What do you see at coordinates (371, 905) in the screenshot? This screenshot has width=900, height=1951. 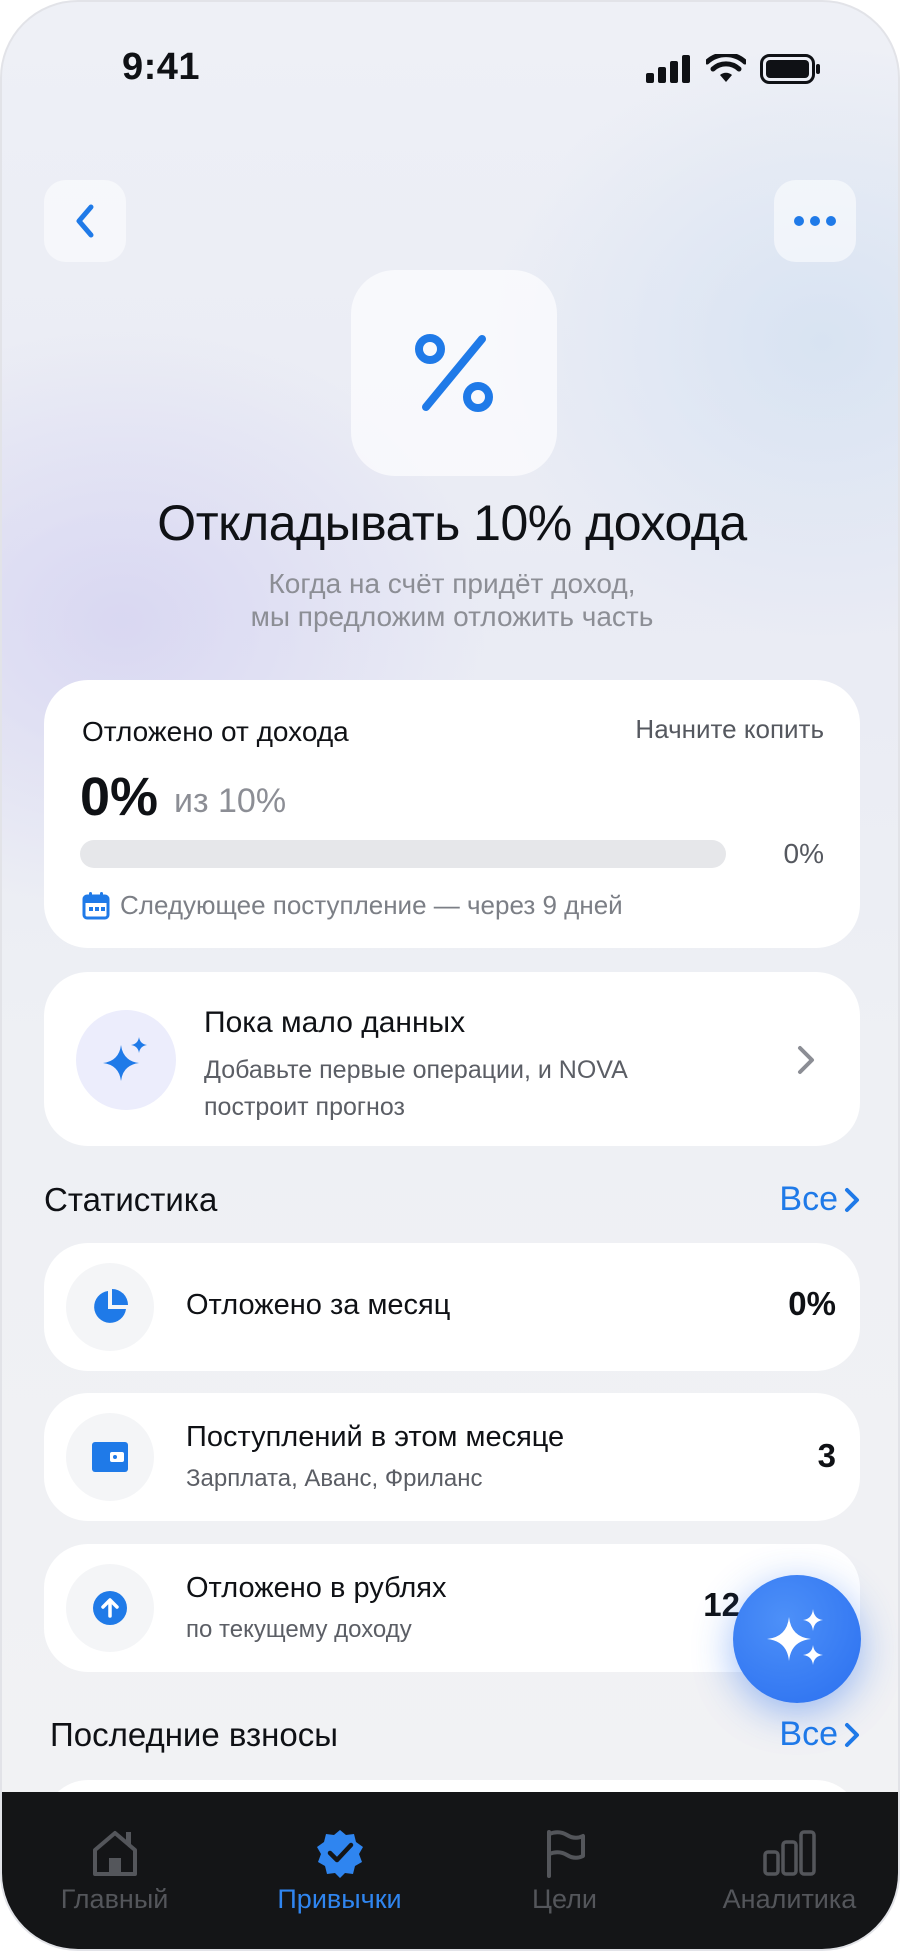 I see `next-income-text: Следующее поступление — через 9 дней` at bounding box center [371, 905].